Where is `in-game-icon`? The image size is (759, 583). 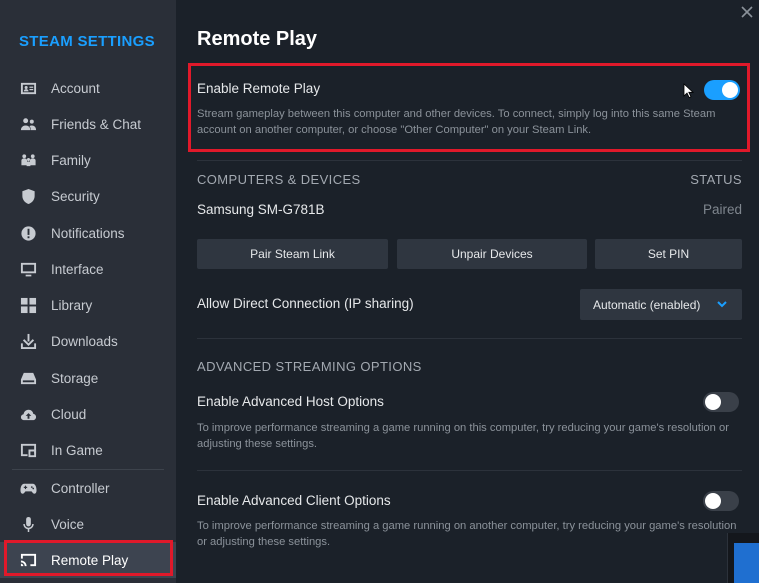
in-game-icon is located at coordinates (28, 450).